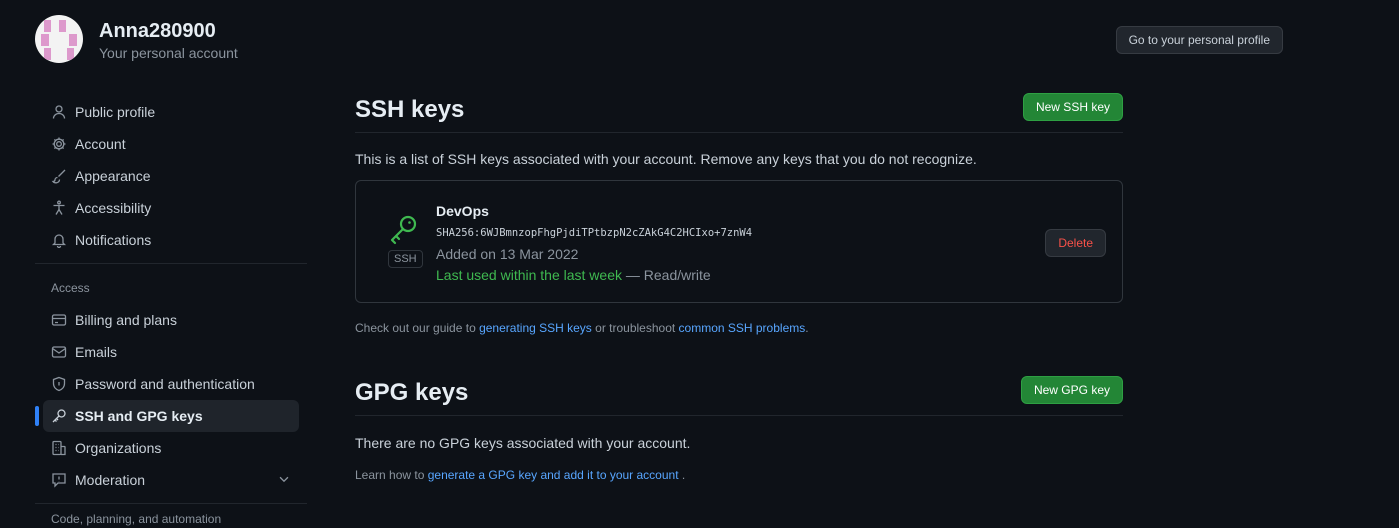  What do you see at coordinates (110, 480) in the screenshot?
I see `sidebar-item-label: Moderation` at bounding box center [110, 480].